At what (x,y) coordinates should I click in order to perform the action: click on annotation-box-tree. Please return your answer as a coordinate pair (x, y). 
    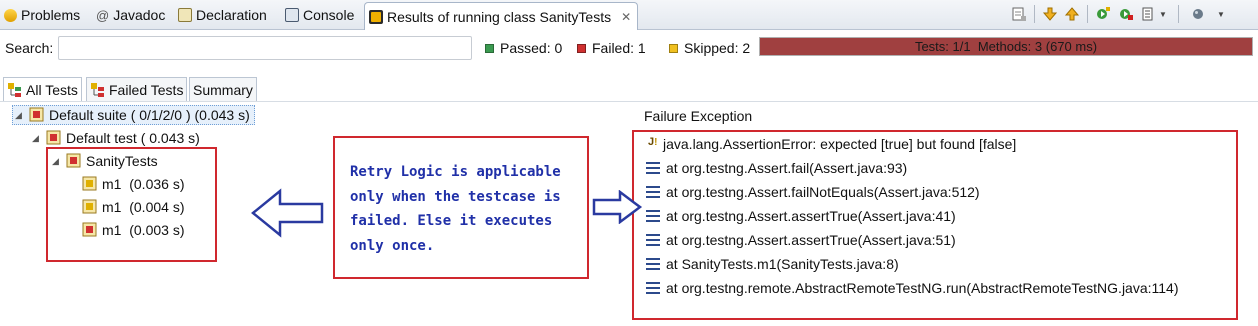
    Looking at the image, I should click on (131, 204).